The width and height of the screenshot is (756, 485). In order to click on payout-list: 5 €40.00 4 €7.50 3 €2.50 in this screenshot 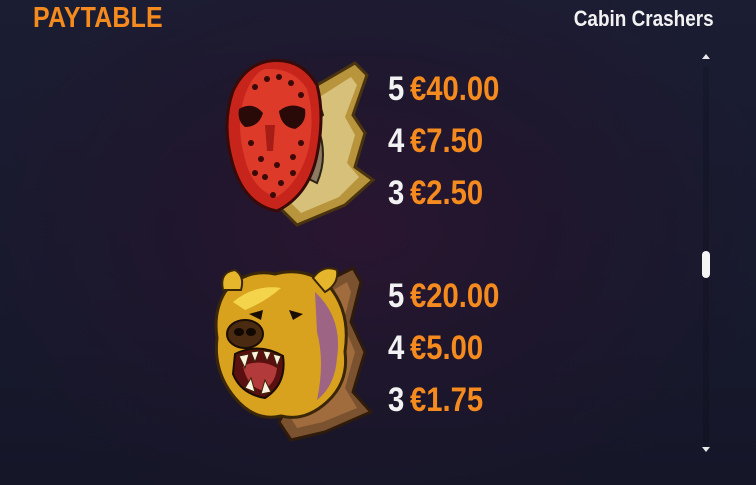, I will do `click(451, 141)`.